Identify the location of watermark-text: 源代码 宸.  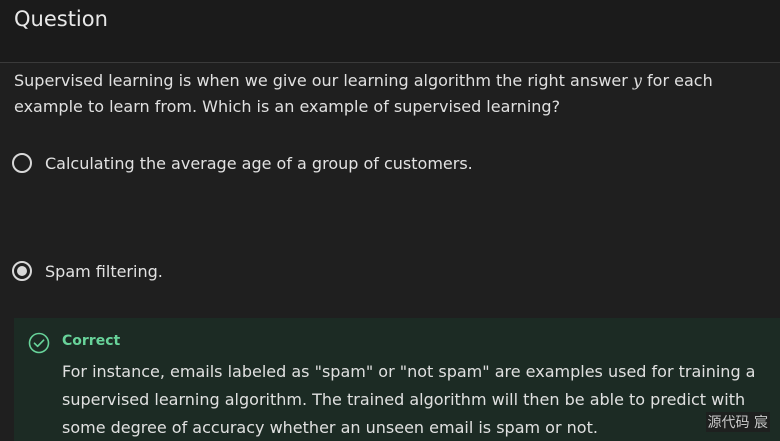
(737, 422).